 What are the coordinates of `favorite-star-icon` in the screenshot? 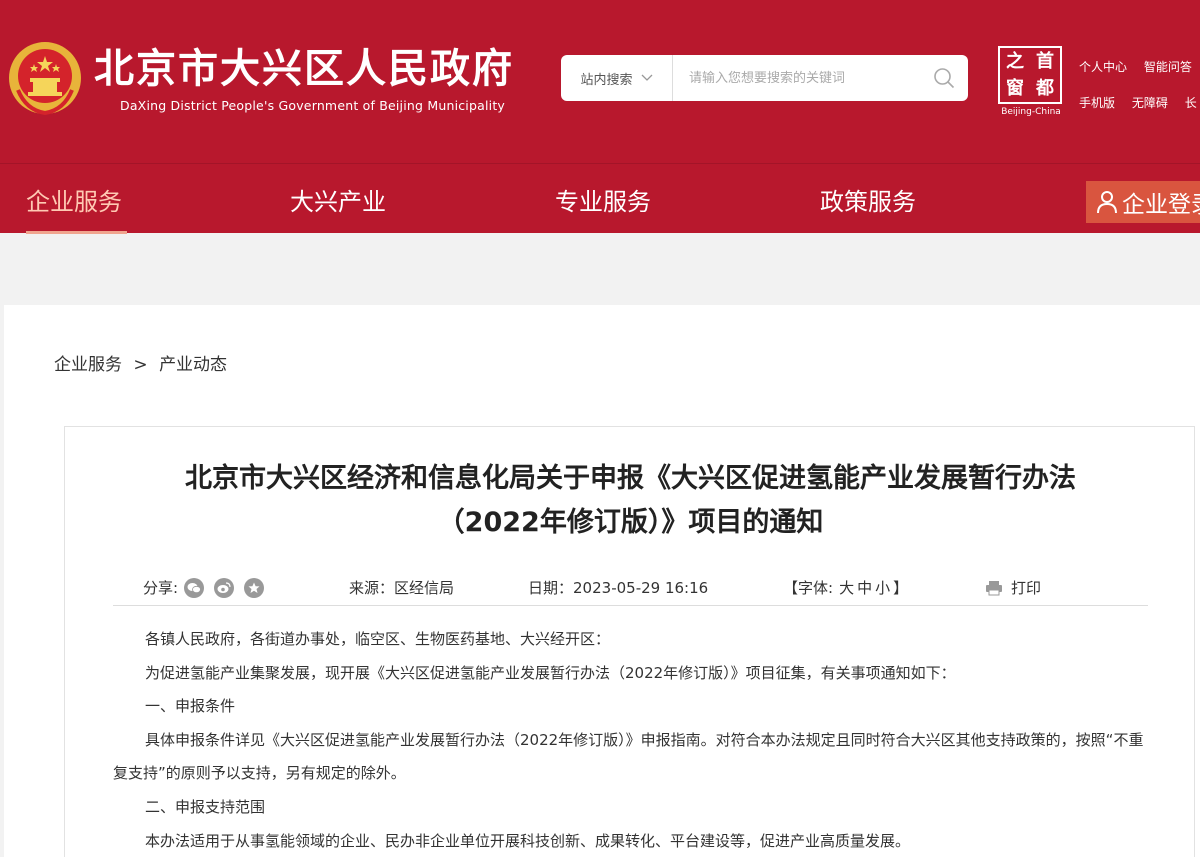 It's located at (254, 587).